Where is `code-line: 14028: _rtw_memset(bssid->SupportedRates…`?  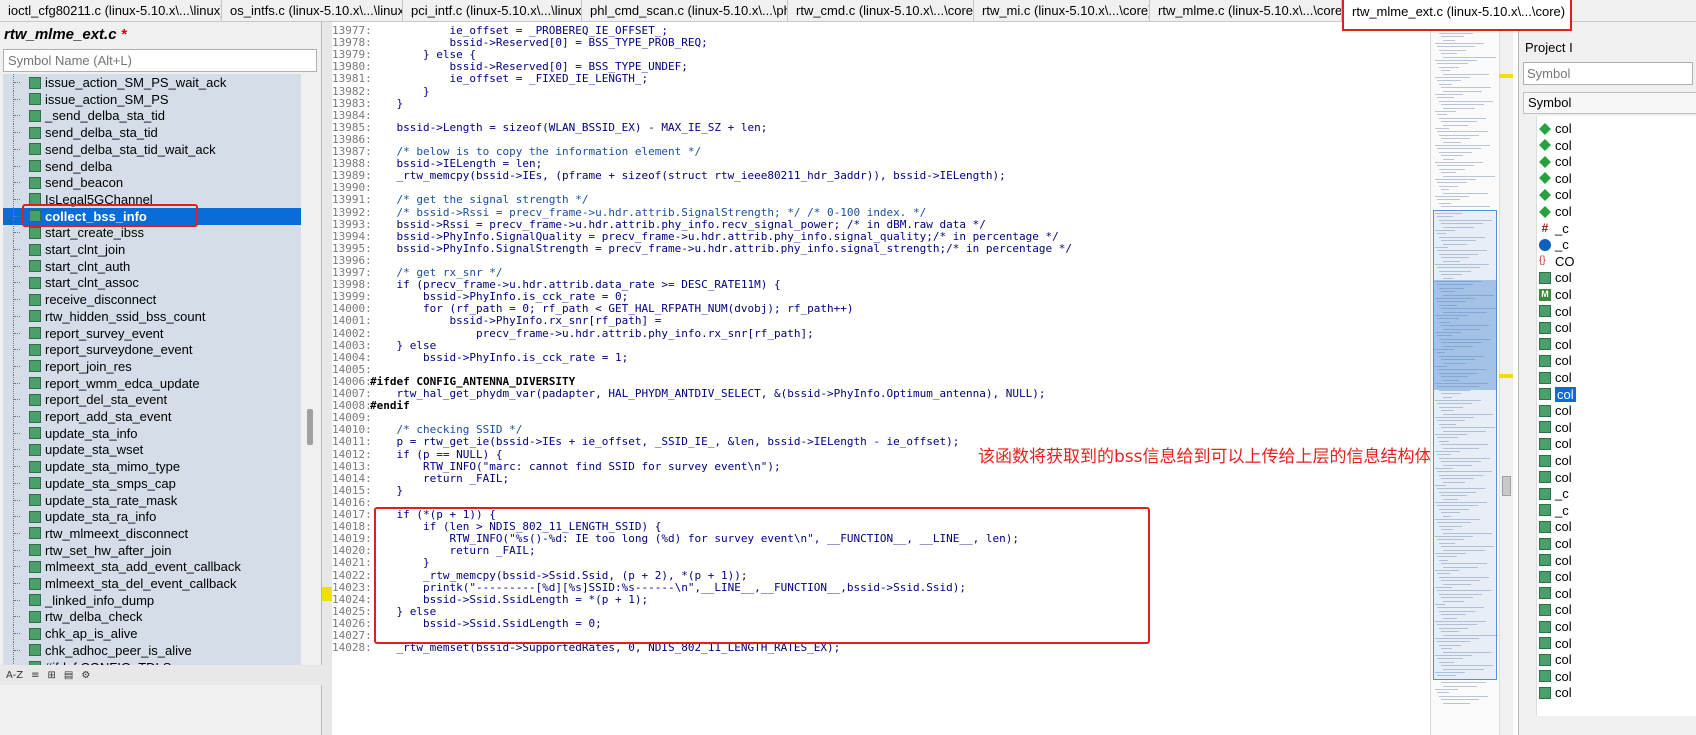 code-line: 14028: _rtw_memset(bssid->SupportedRates… is located at coordinates (881, 648).